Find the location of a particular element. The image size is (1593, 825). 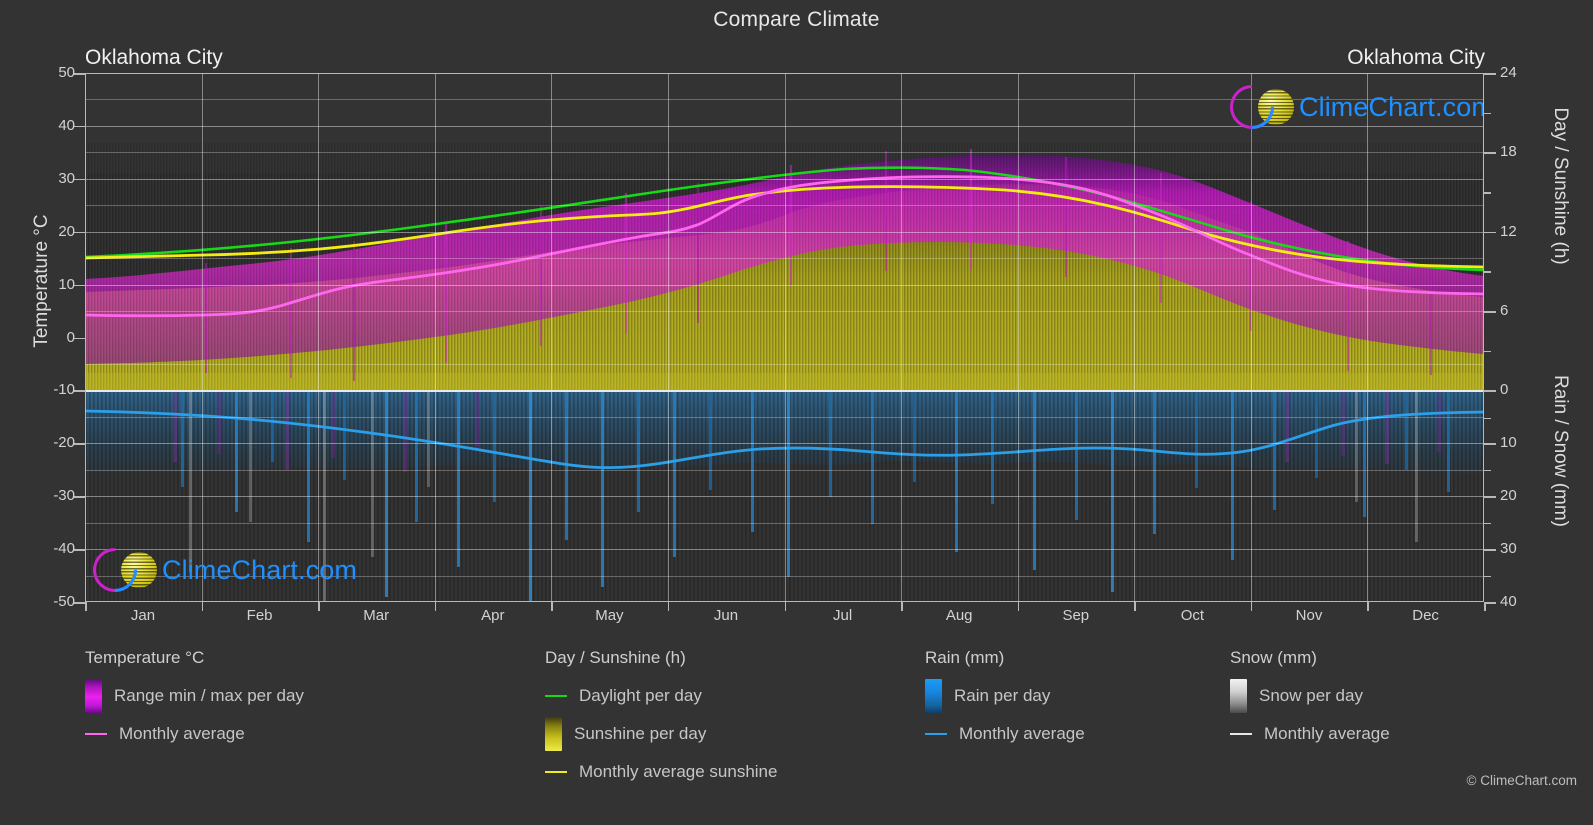

legend-item-snow-average: Monthly average is located at coordinates (1310, 734).